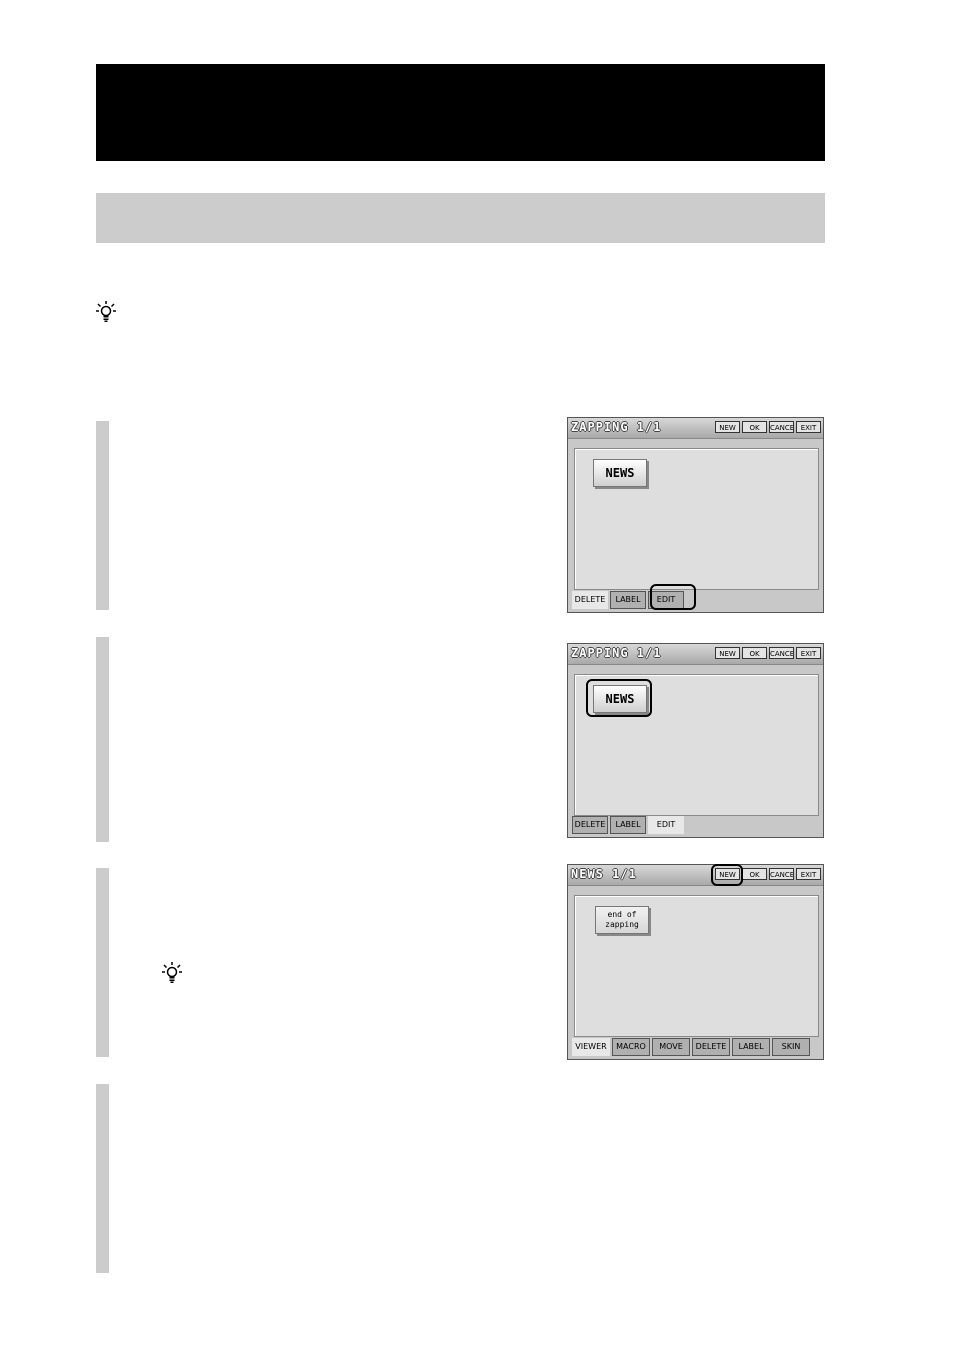 The height and width of the screenshot is (1352, 954). Describe the element at coordinates (696, 966) in the screenshot. I see `button-panel: end of zapping` at that location.